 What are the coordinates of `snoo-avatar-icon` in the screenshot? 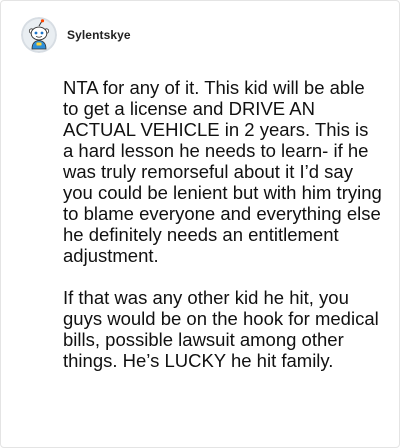 It's located at (39, 35).